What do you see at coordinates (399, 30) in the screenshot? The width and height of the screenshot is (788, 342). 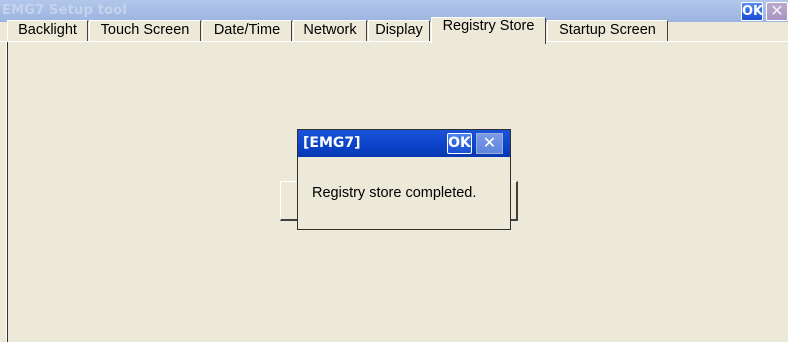 I see `tab-display: Display` at bounding box center [399, 30].